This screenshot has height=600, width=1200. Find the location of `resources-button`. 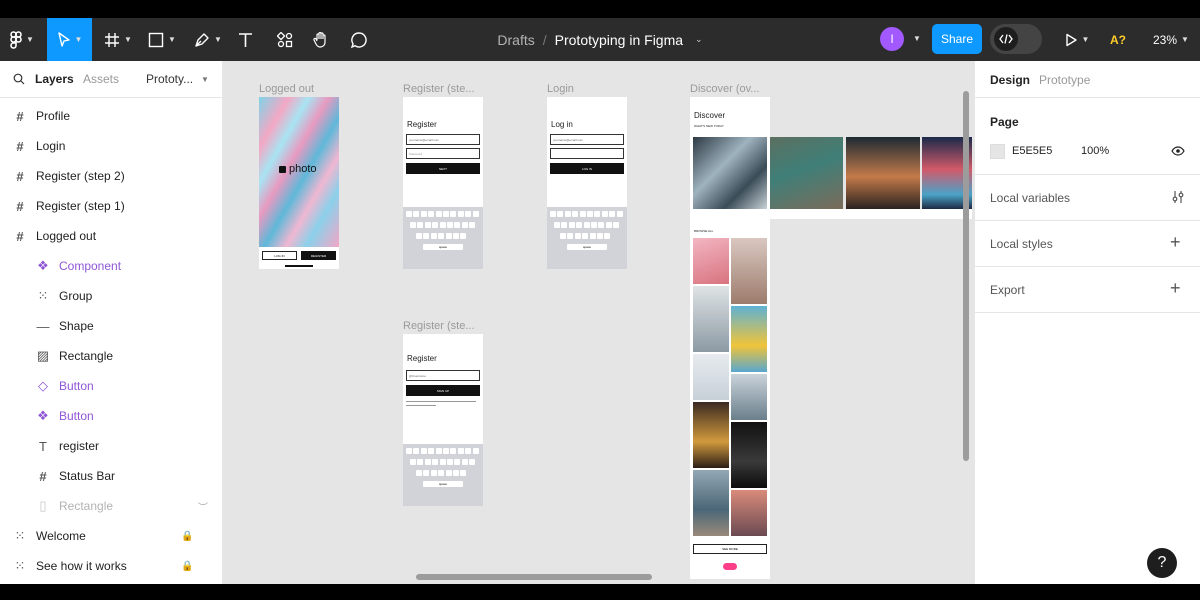

resources-button is located at coordinates (285, 39).